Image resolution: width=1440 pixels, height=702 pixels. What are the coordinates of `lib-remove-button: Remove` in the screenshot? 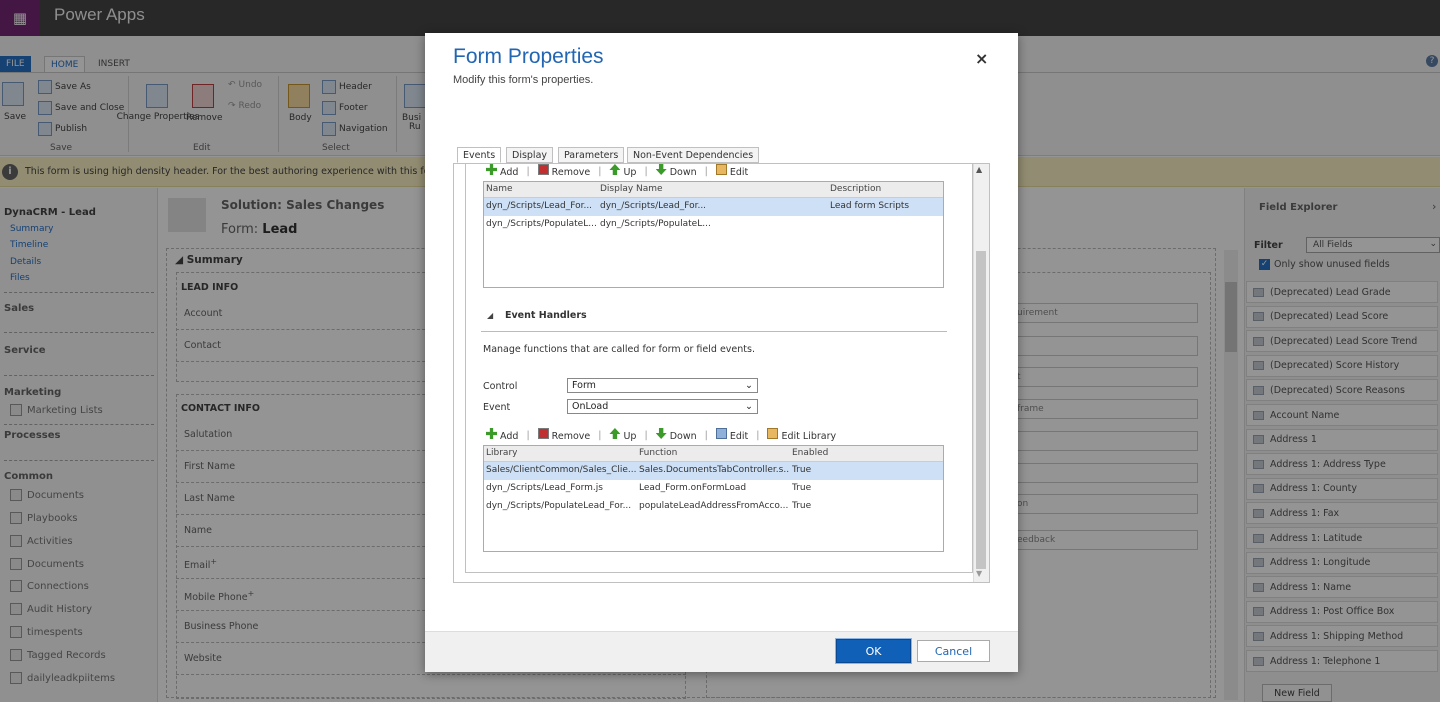 It's located at (564, 171).